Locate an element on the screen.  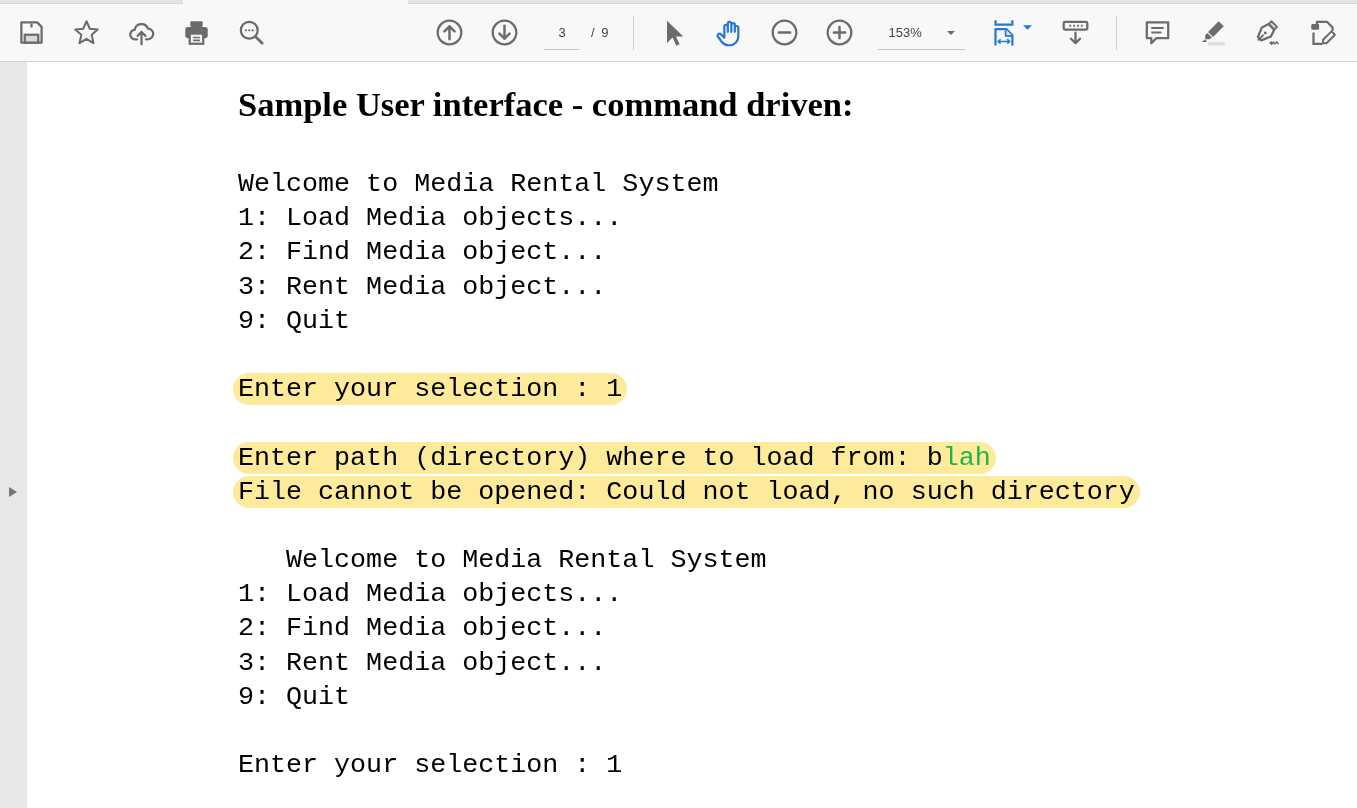
expand-triangle-icon is located at coordinates (12, 492).